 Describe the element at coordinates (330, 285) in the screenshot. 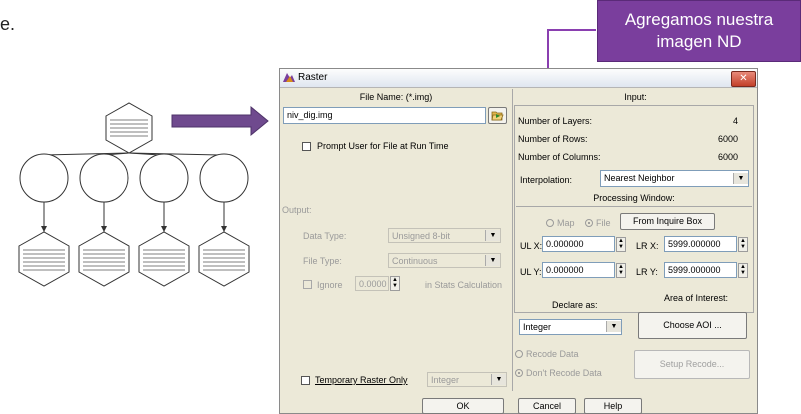

I see `ignore-label: Ignore` at that location.